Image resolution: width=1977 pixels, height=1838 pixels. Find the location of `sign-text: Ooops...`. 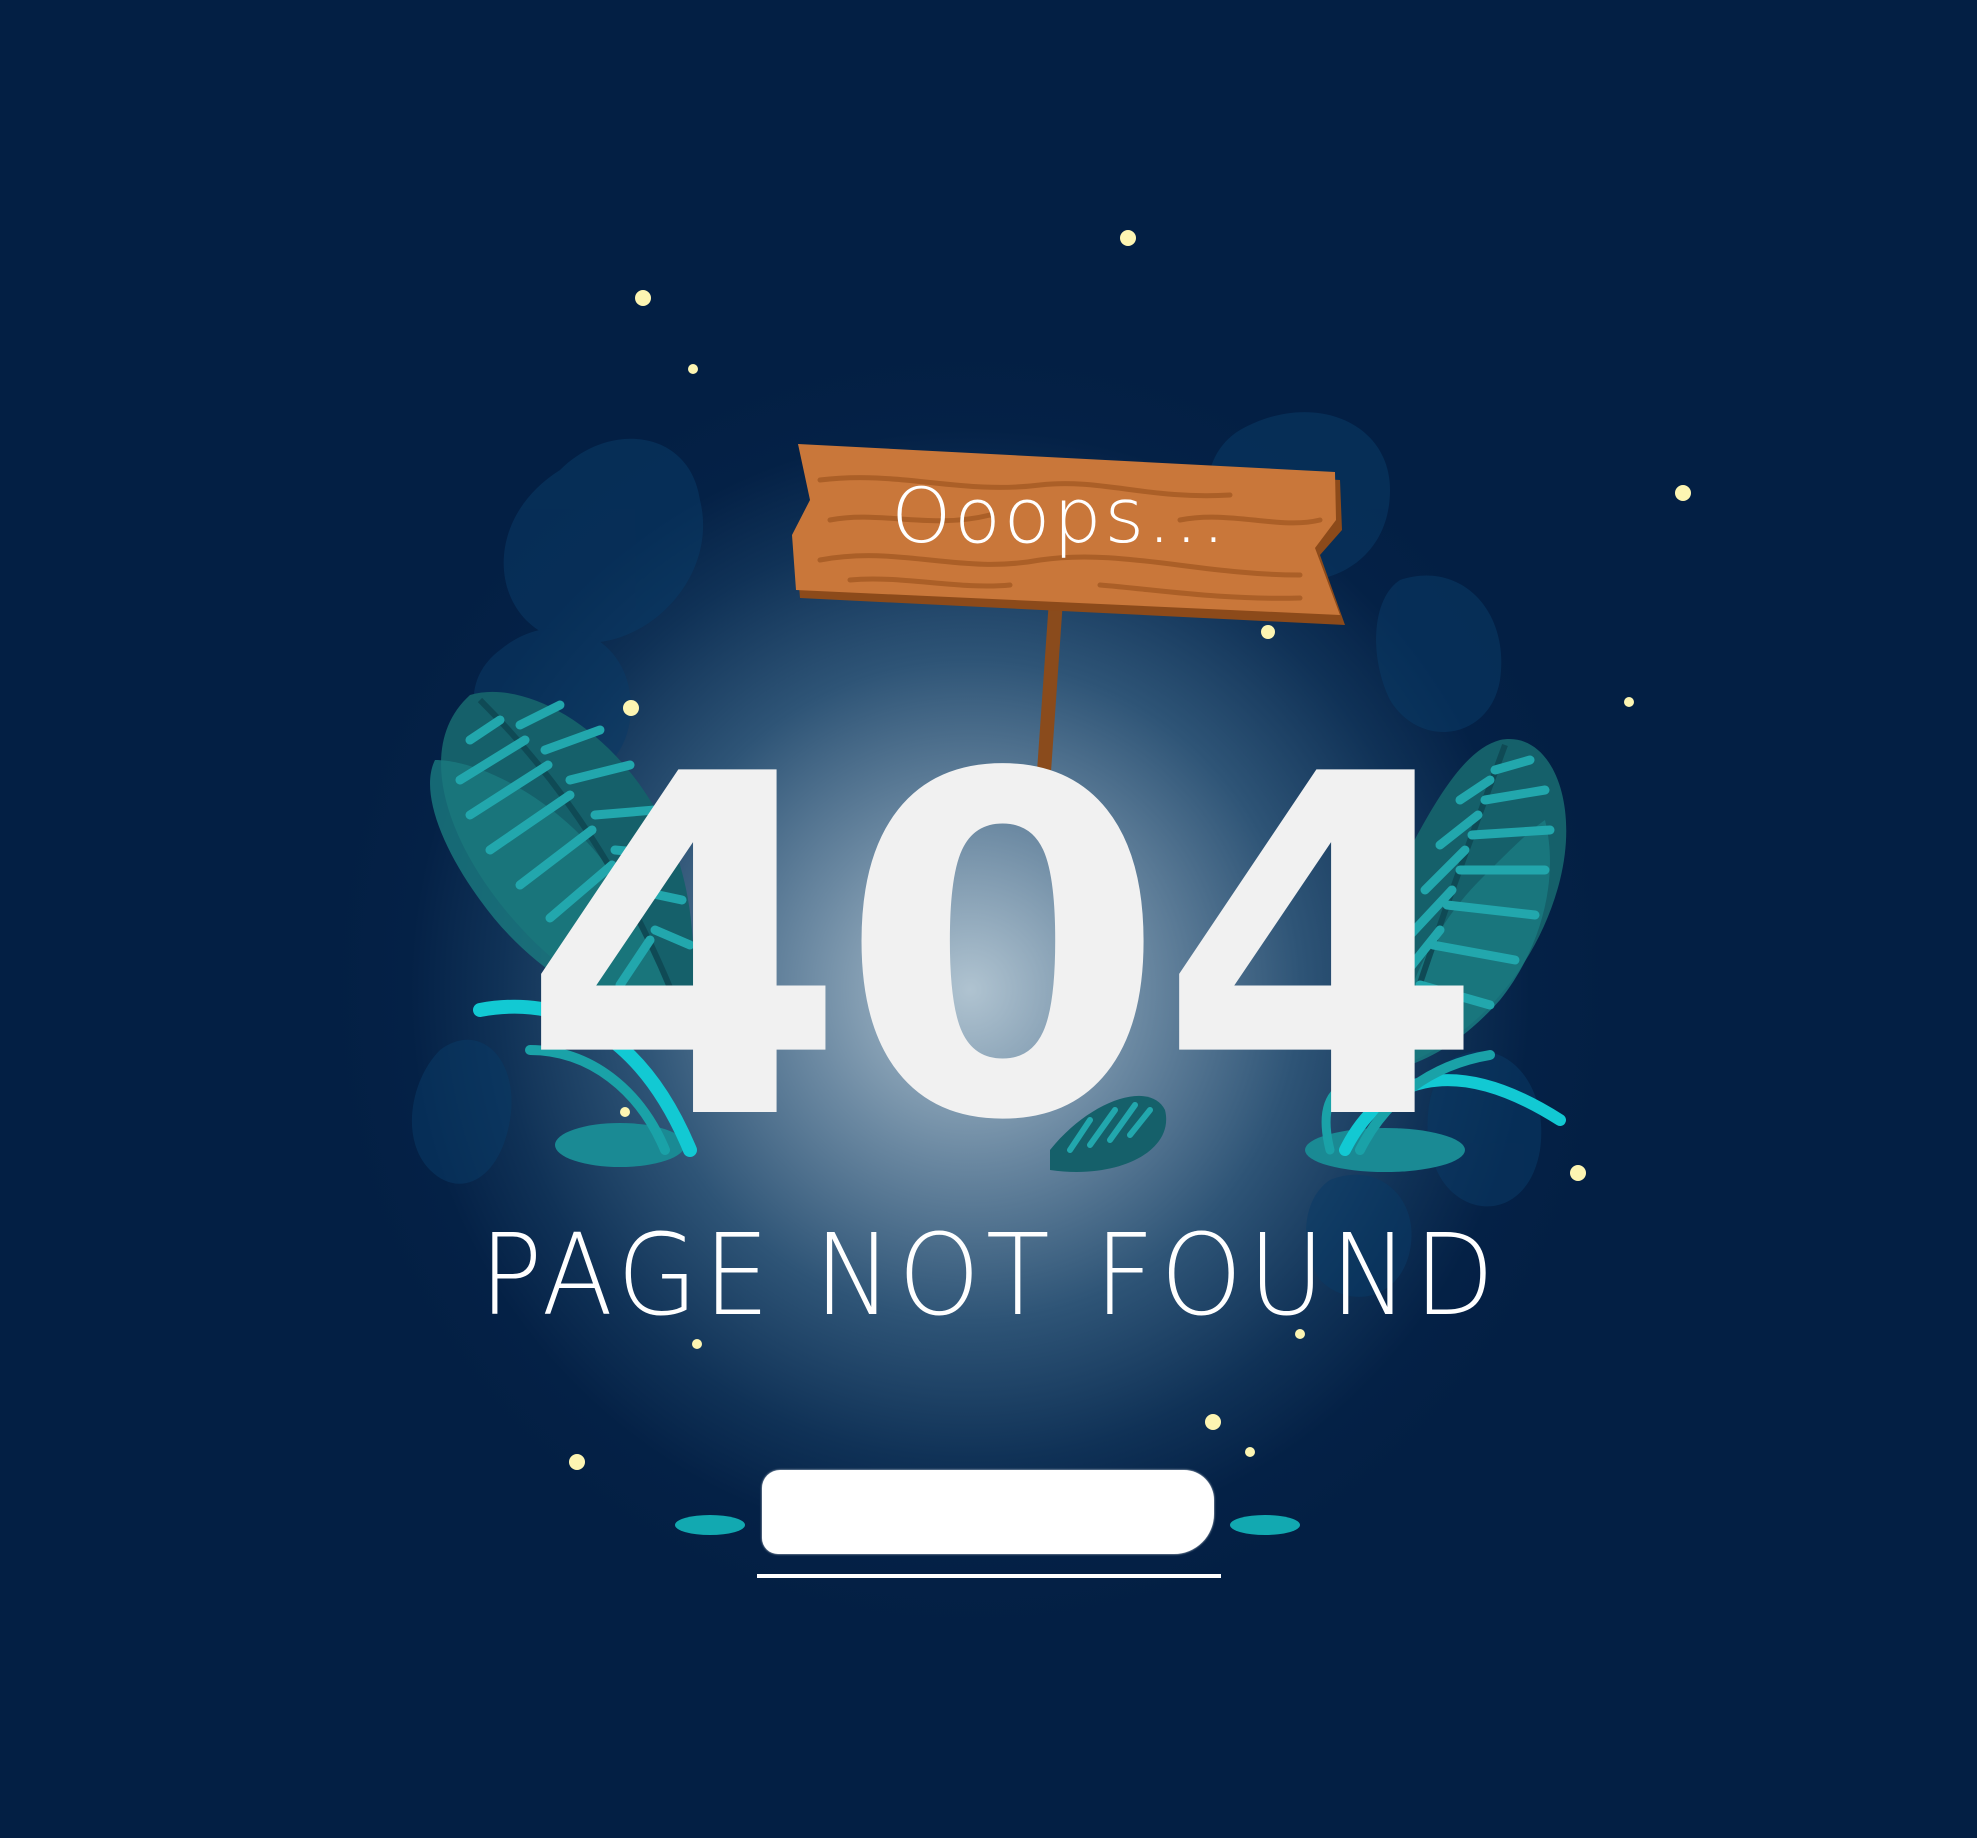

sign-text: Ooops... is located at coordinates (1060, 515).